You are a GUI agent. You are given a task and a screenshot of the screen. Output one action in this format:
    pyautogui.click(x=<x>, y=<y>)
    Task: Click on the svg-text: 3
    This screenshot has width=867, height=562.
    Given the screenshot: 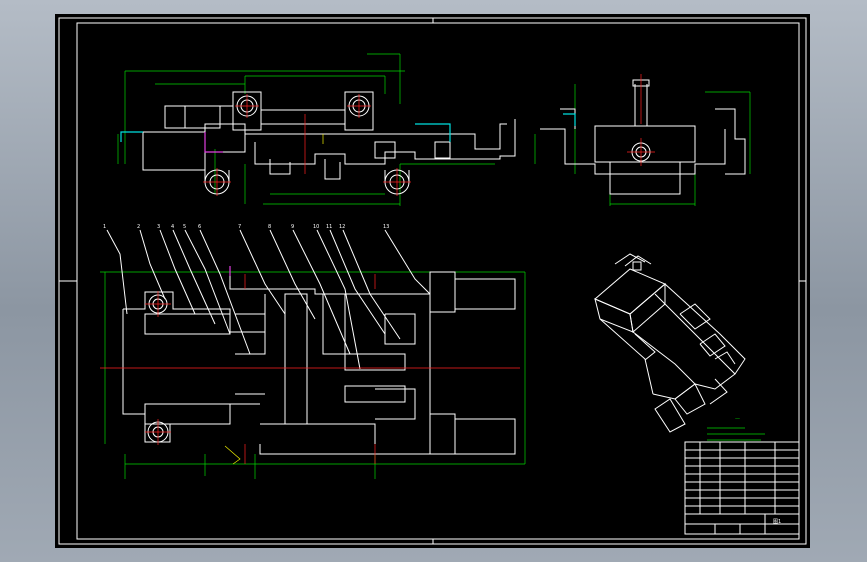 What is the action you would take?
    pyautogui.click(x=158, y=227)
    